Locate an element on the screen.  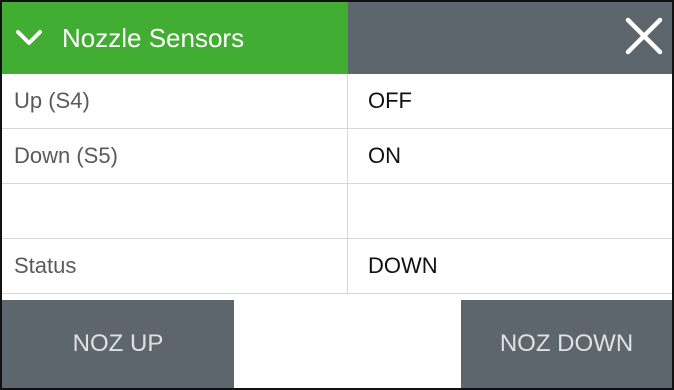
status-value: DOWN is located at coordinates (403, 265).